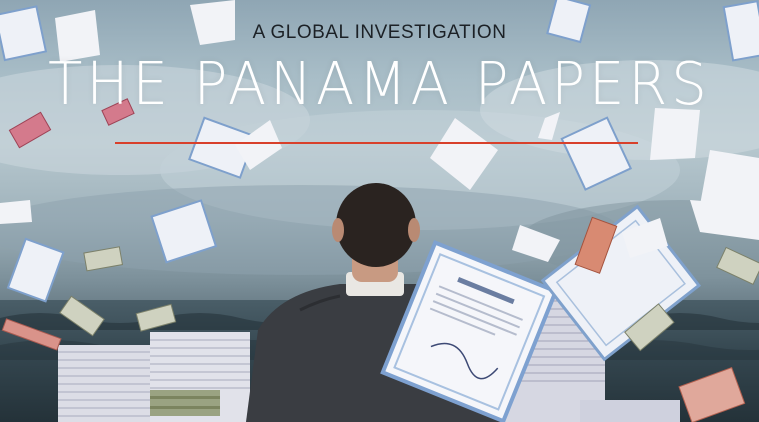 The width and height of the screenshot is (759, 422). Describe the element at coordinates (379, 32) in the screenshot. I see `kicker-text: A GLOBAL INVESTIGATION` at that location.